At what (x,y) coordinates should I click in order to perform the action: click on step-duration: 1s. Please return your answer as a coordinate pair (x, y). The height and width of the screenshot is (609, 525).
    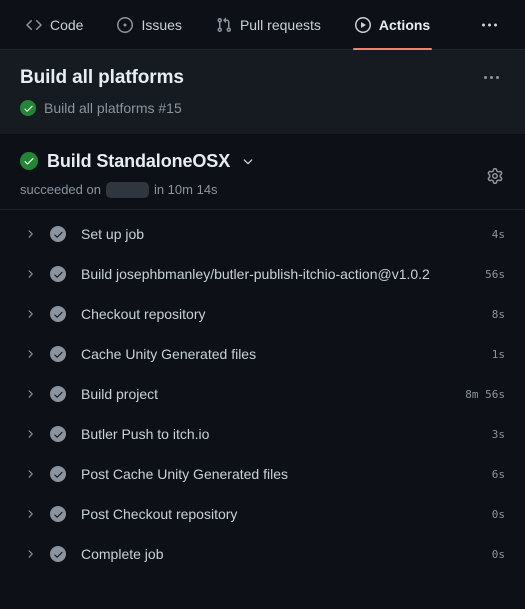
    Looking at the image, I should click on (498, 354).